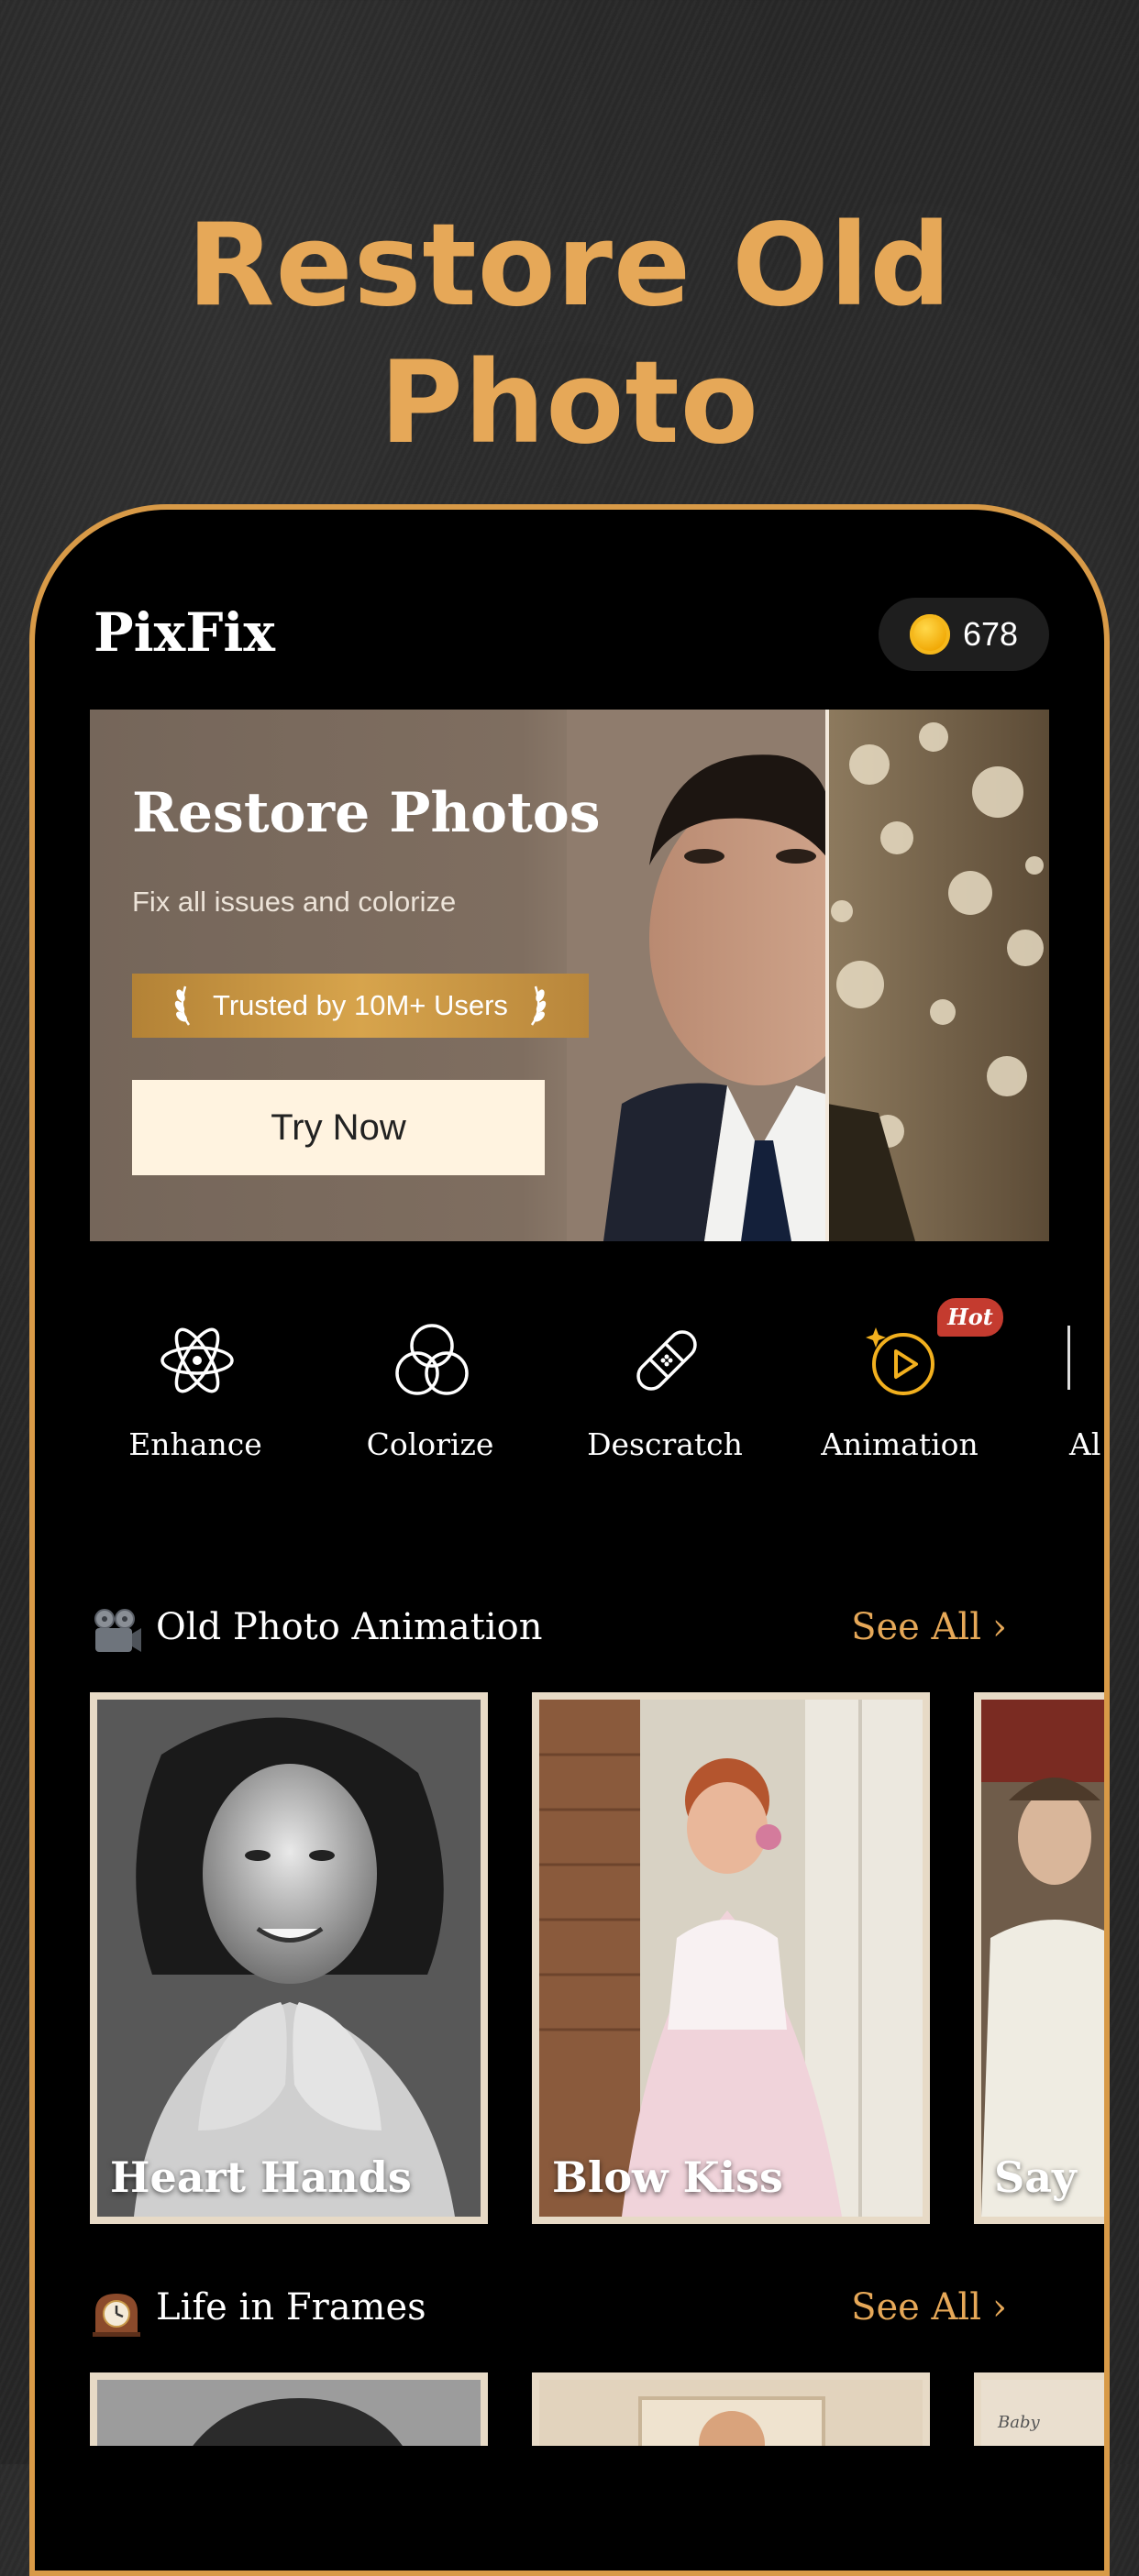 The width and height of the screenshot is (1139, 2576). Describe the element at coordinates (569, 334) in the screenshot. I see `promo-headline: Restore Old Photo` at that location.